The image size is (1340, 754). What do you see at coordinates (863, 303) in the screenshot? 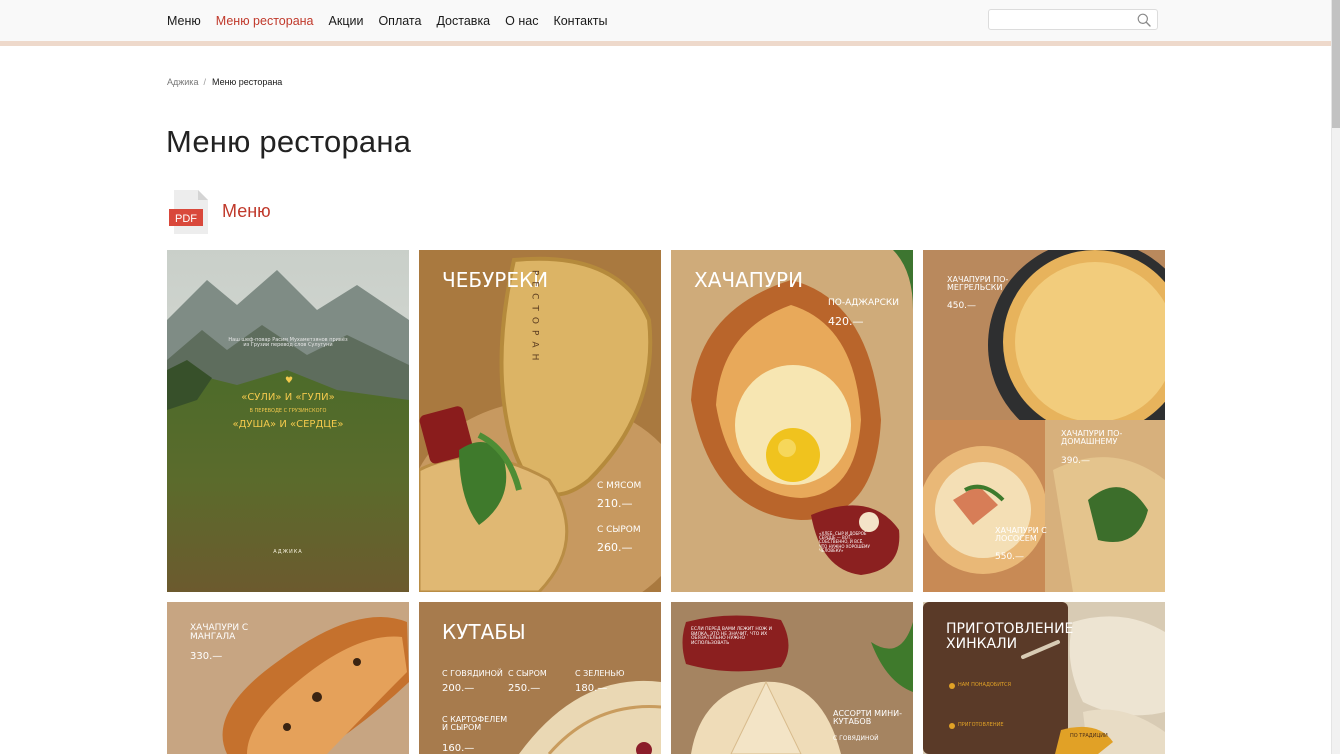
I see `option-1: ПО-АДЖАРСКИ` at bounding box center [863, 303].